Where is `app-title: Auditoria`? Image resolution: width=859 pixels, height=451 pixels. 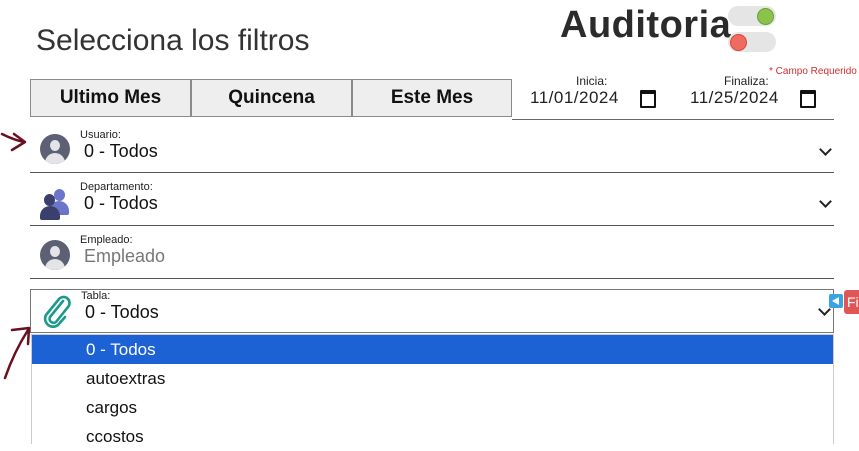
app-title: Auditoria is located at coordinates (646, 25).